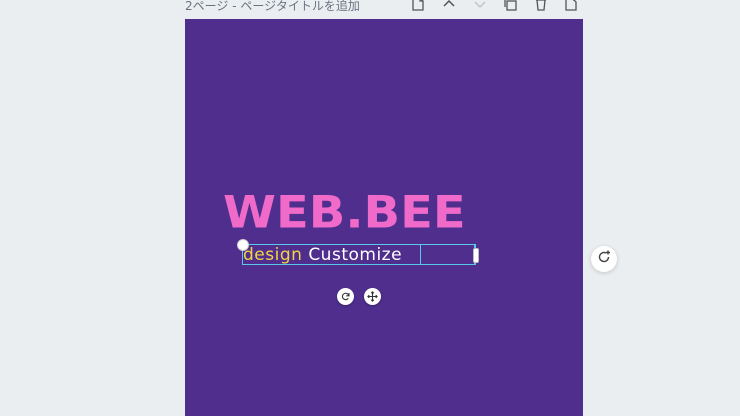 Image resolution: width=740 pixels, height=416 pixels. I want to click on move-button, so click(372, 296).